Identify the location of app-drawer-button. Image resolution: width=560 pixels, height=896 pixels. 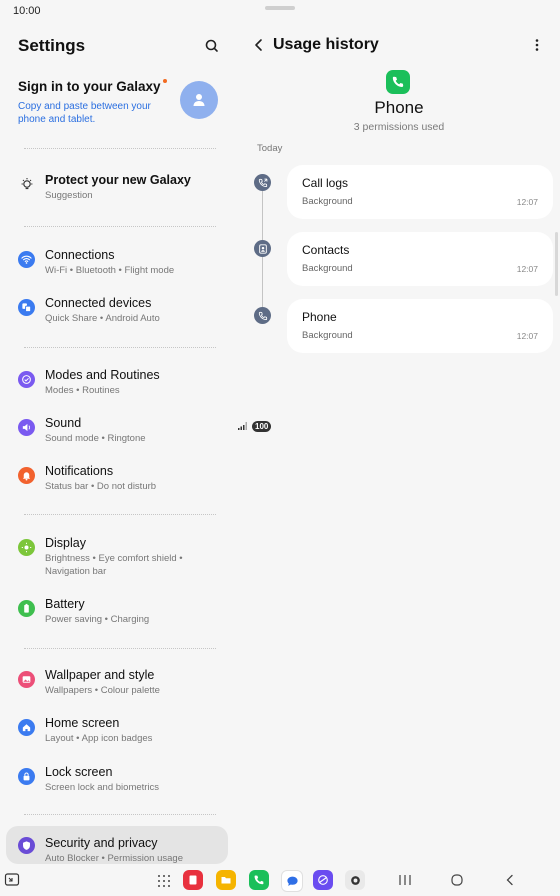
(164, 881).